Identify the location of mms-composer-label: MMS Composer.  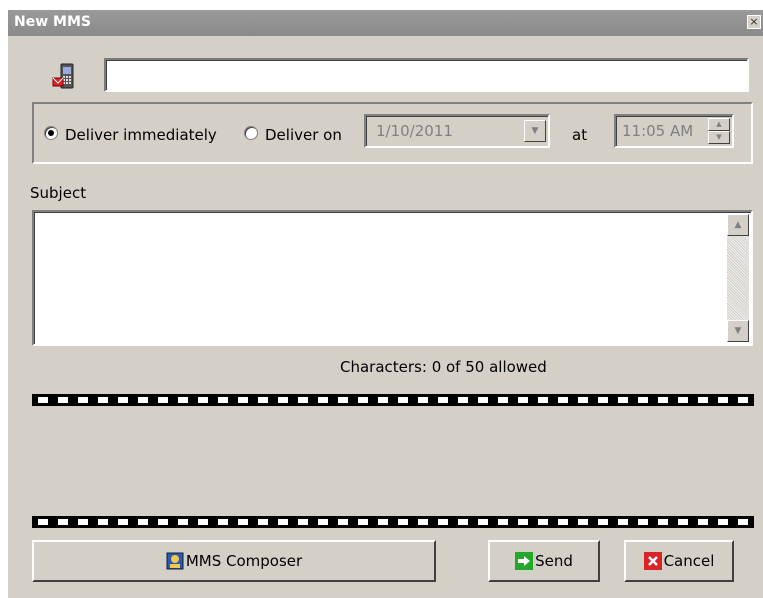
(244, 561).